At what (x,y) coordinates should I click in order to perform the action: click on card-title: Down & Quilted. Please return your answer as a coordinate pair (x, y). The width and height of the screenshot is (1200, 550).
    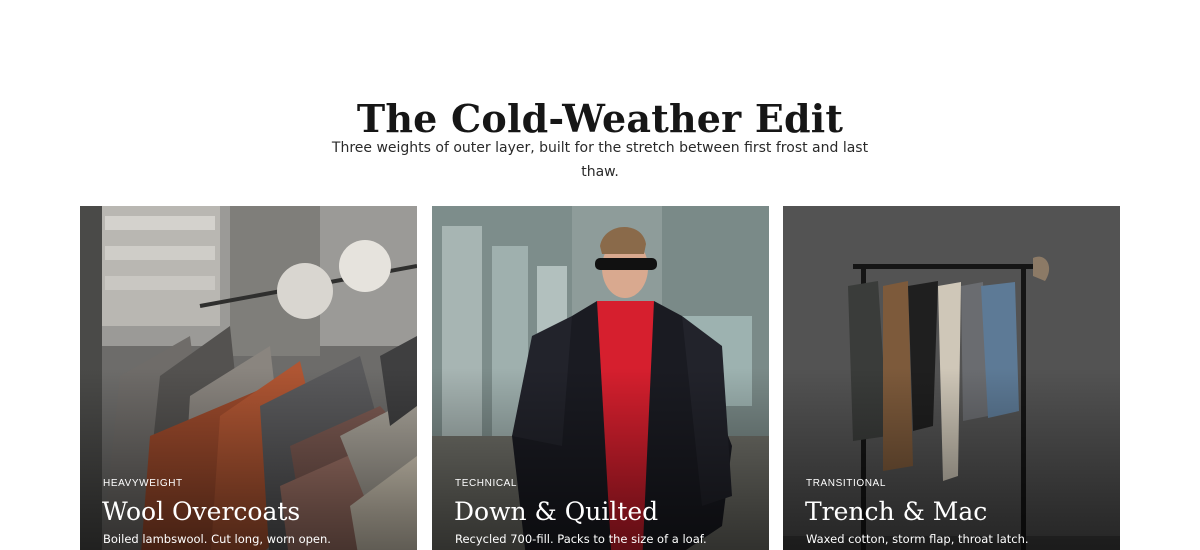
    Looking at the image, I should click on (556, 512).